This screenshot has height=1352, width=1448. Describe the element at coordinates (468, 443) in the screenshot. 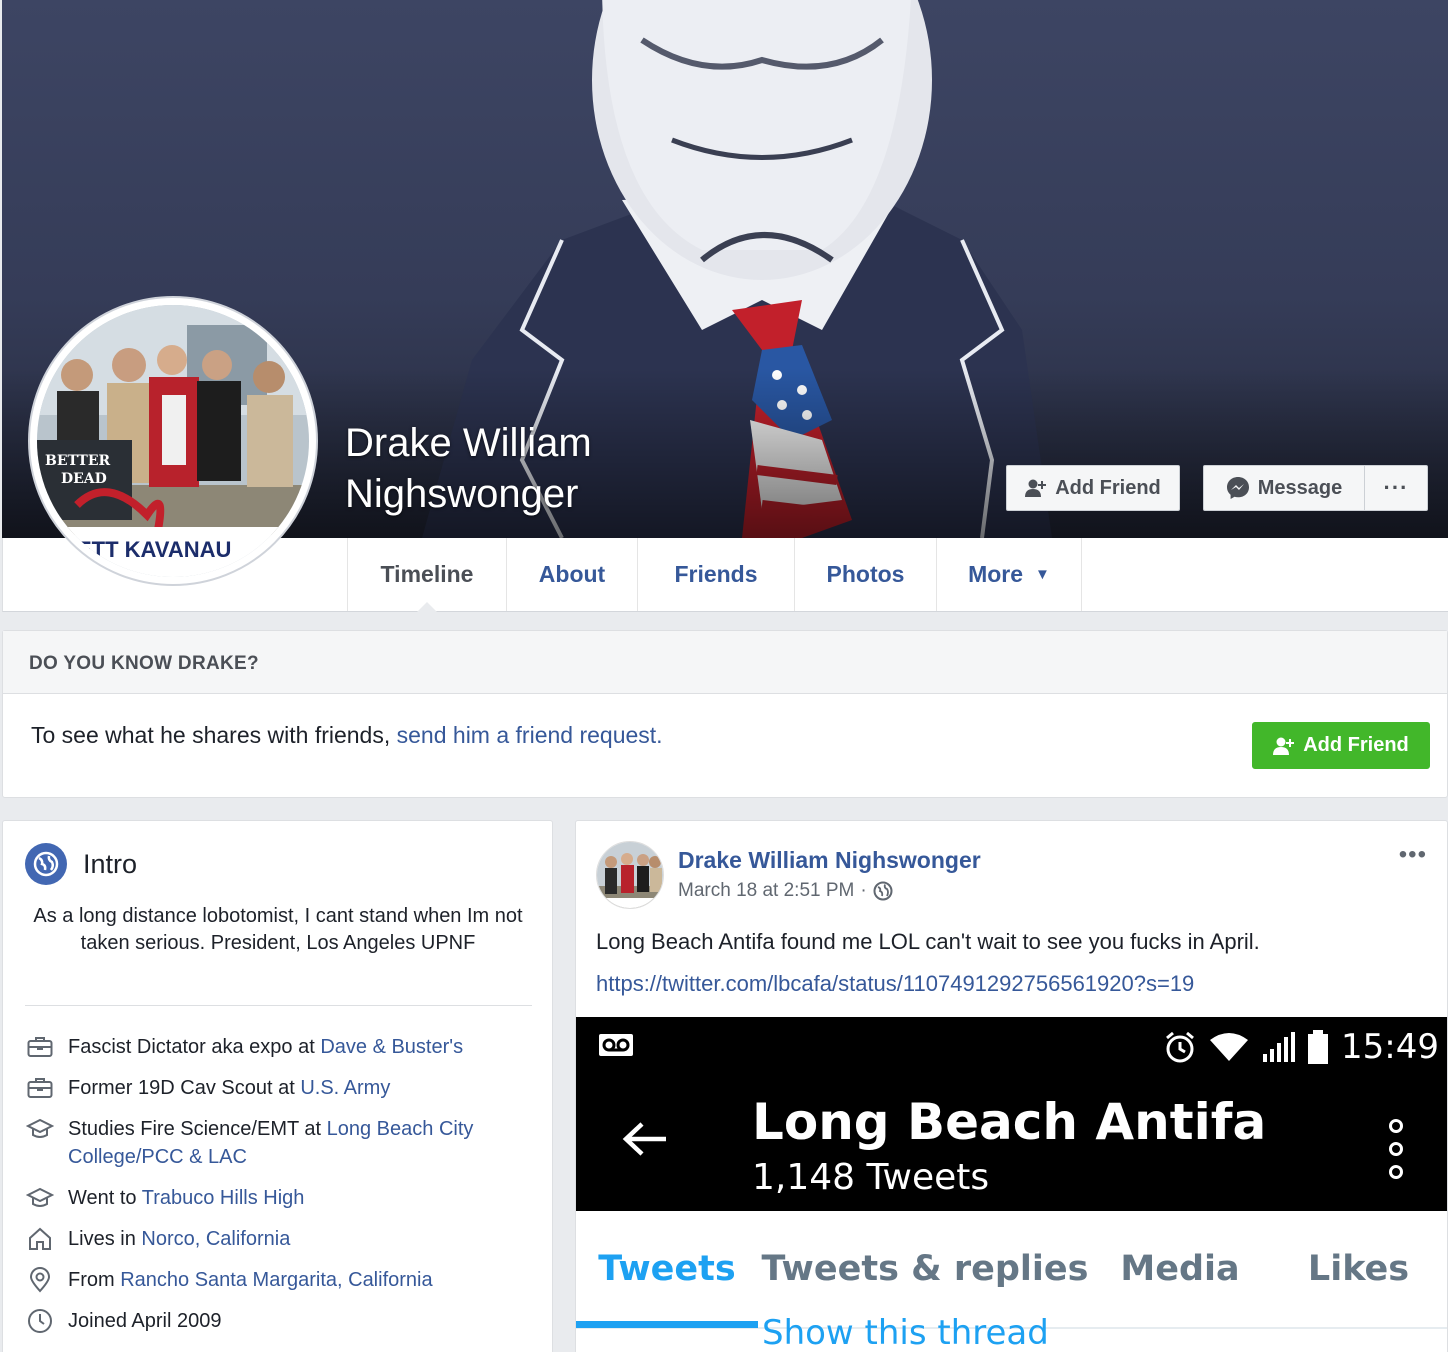

I see `profile-name-line1: Drake William` at that location.